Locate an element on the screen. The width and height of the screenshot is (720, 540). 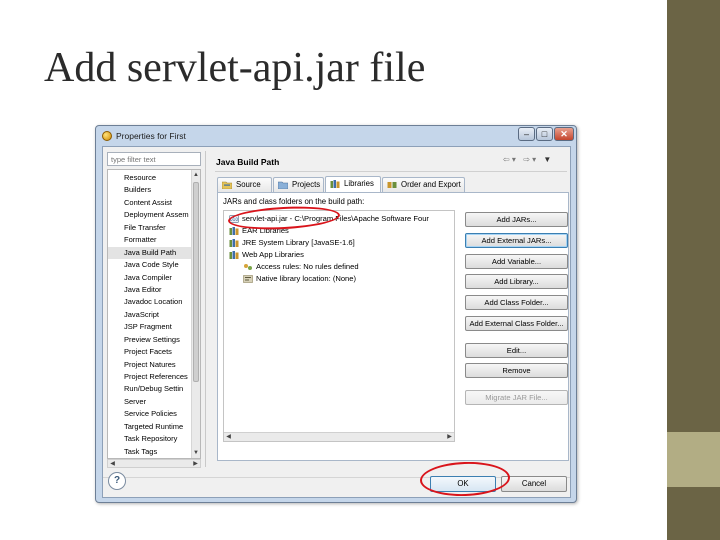
title-separator is located at coordinates (391, 171).